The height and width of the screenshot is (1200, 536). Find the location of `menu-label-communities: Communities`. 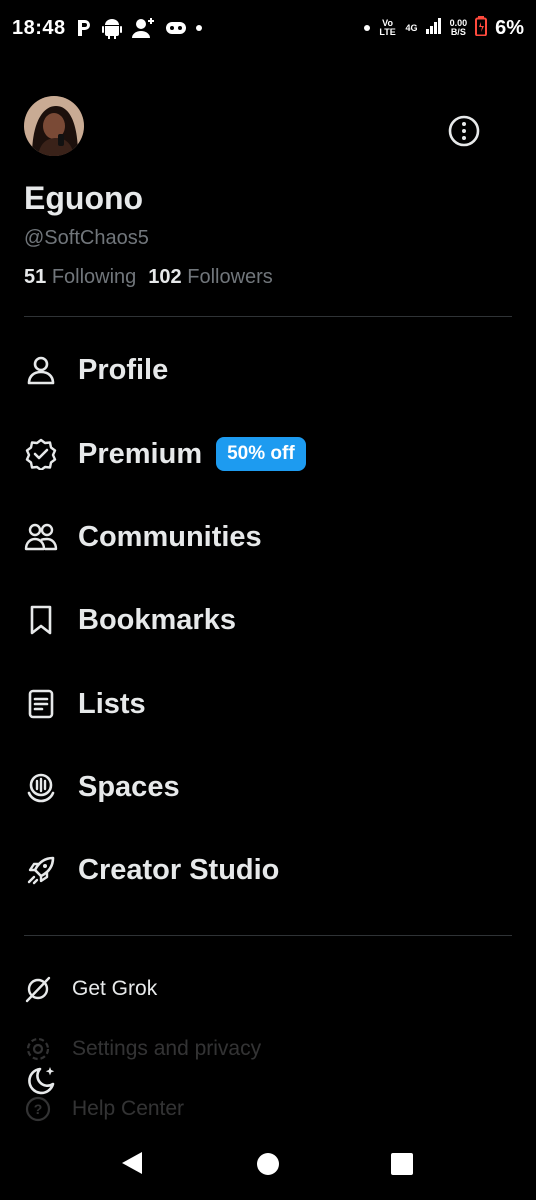

menu-label-communities: Communities is located at coordinates (170, 536).